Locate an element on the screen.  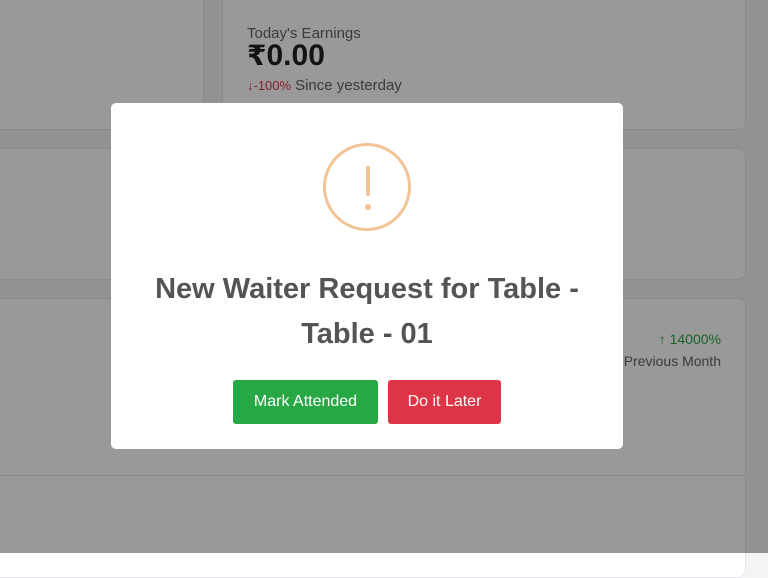
mark-attended-button: Mark Attended is located at coordinates (305, 402).